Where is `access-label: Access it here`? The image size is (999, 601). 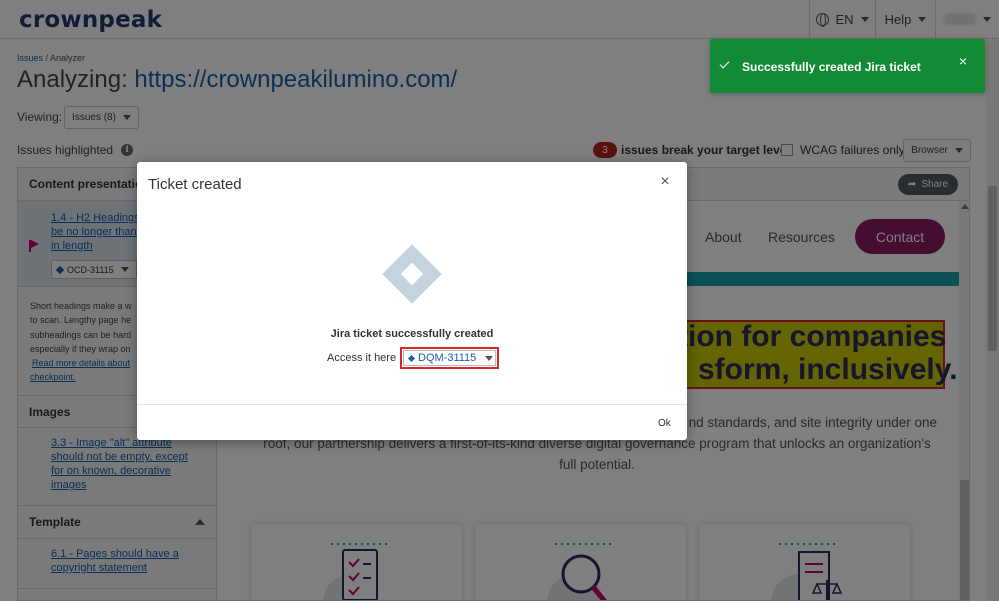
access-label: Access it here is located at coordinates (362, 358).